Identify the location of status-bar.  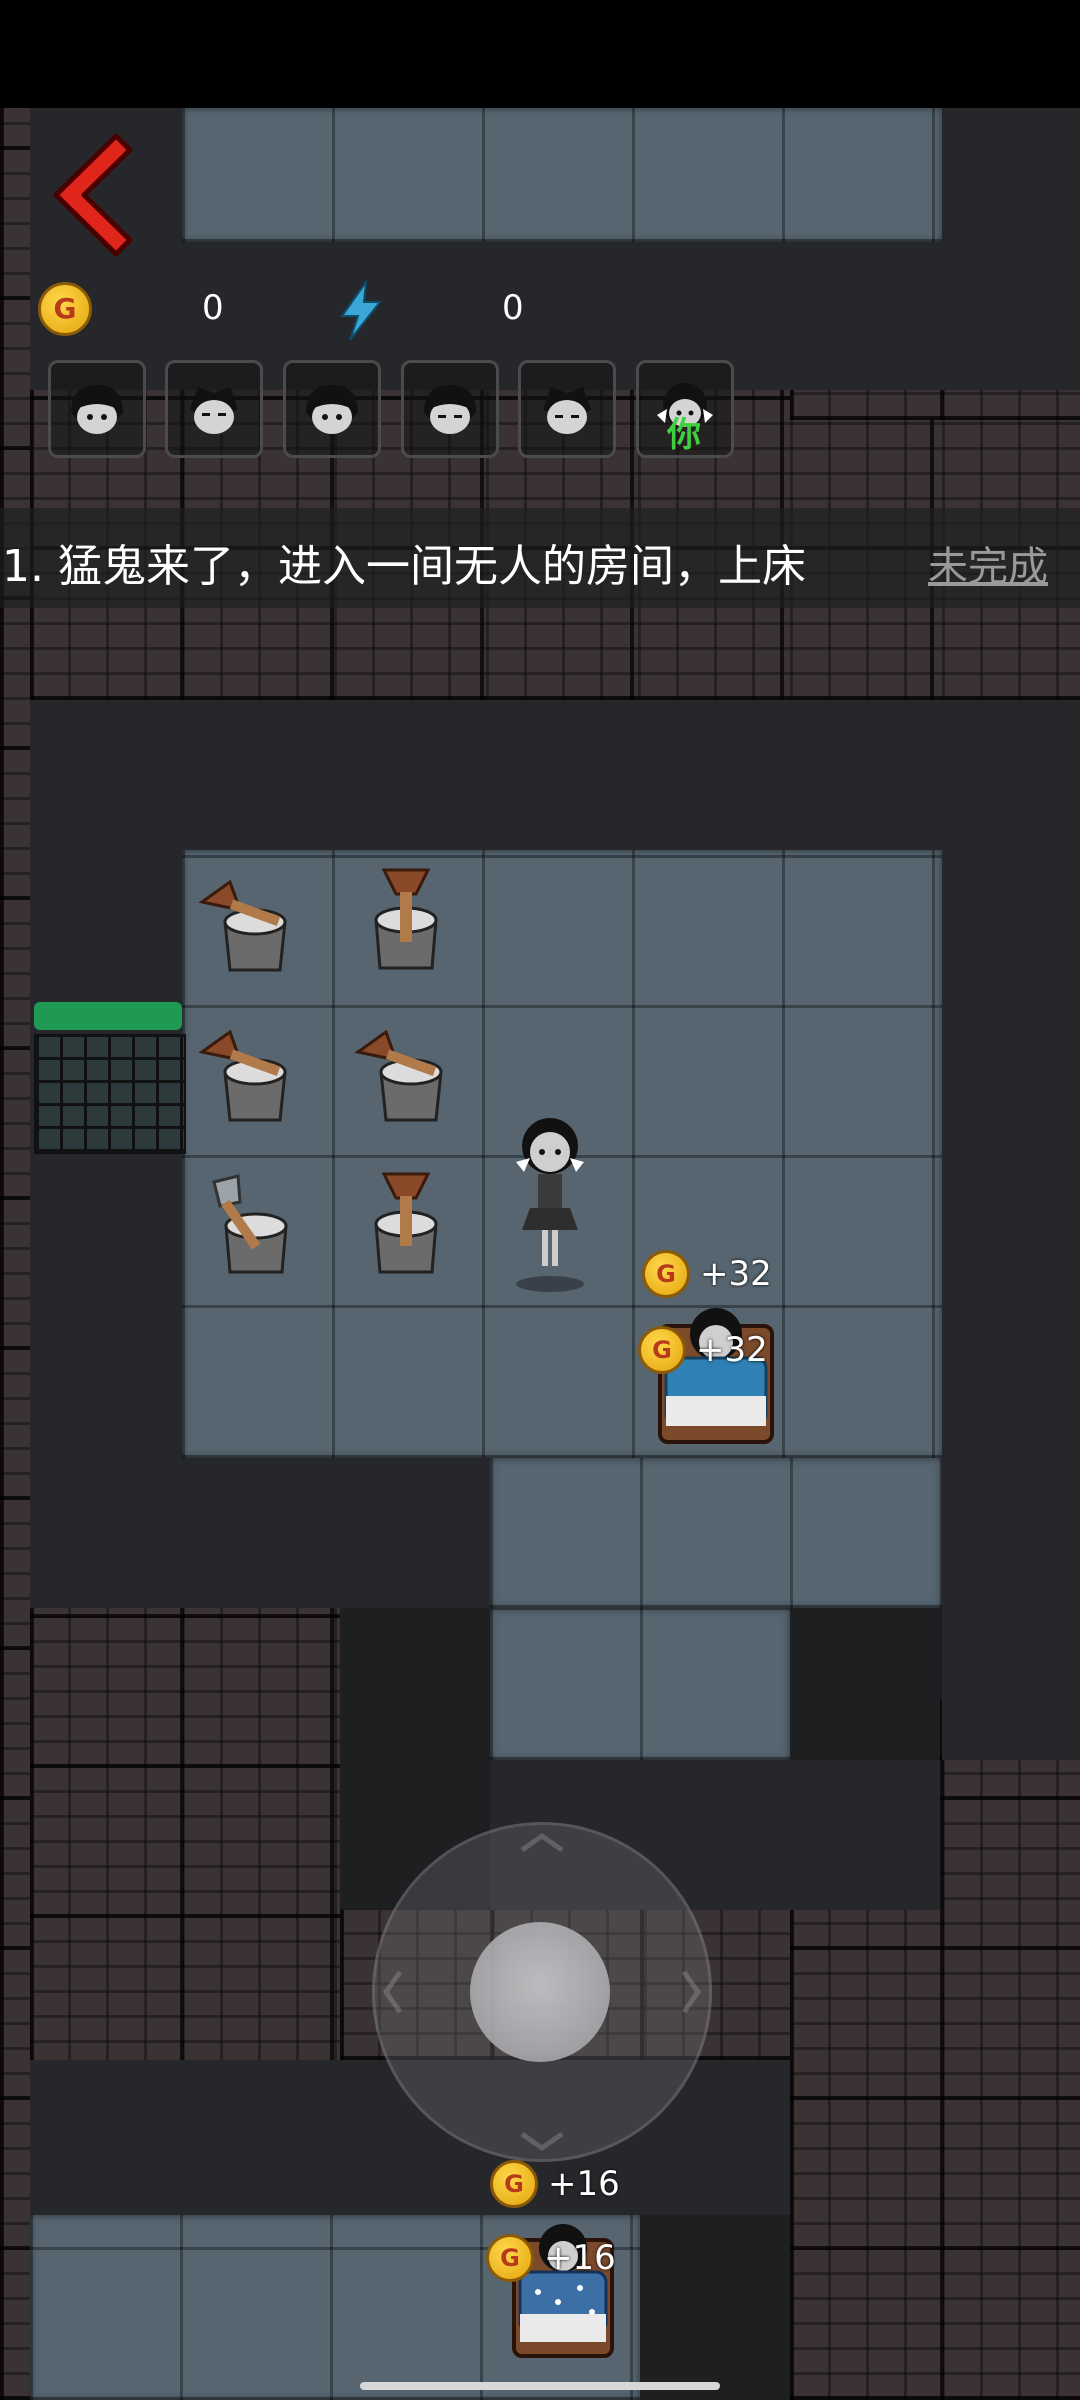
(540, 54).